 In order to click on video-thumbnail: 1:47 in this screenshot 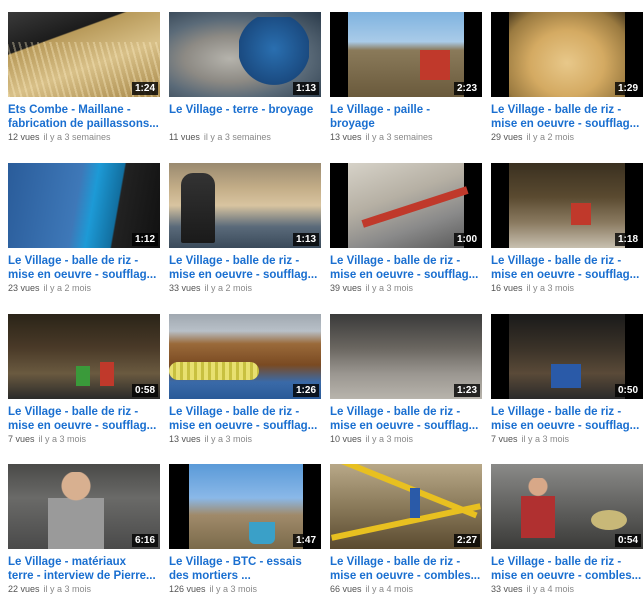, I will do `click(245, 506)`.